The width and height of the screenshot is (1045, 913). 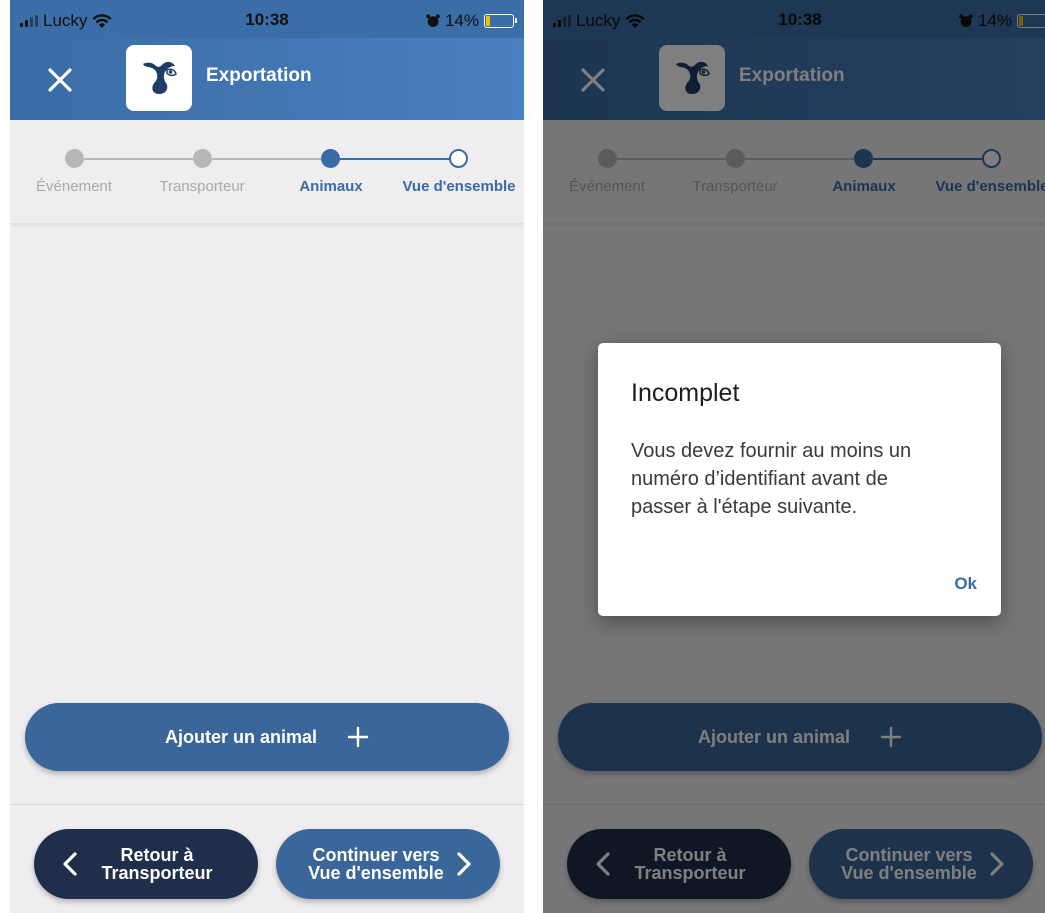 What do you see at coordinates (267, 804) in the screenshot?
I see `bottom-divider` at bounding box center [267, 804].